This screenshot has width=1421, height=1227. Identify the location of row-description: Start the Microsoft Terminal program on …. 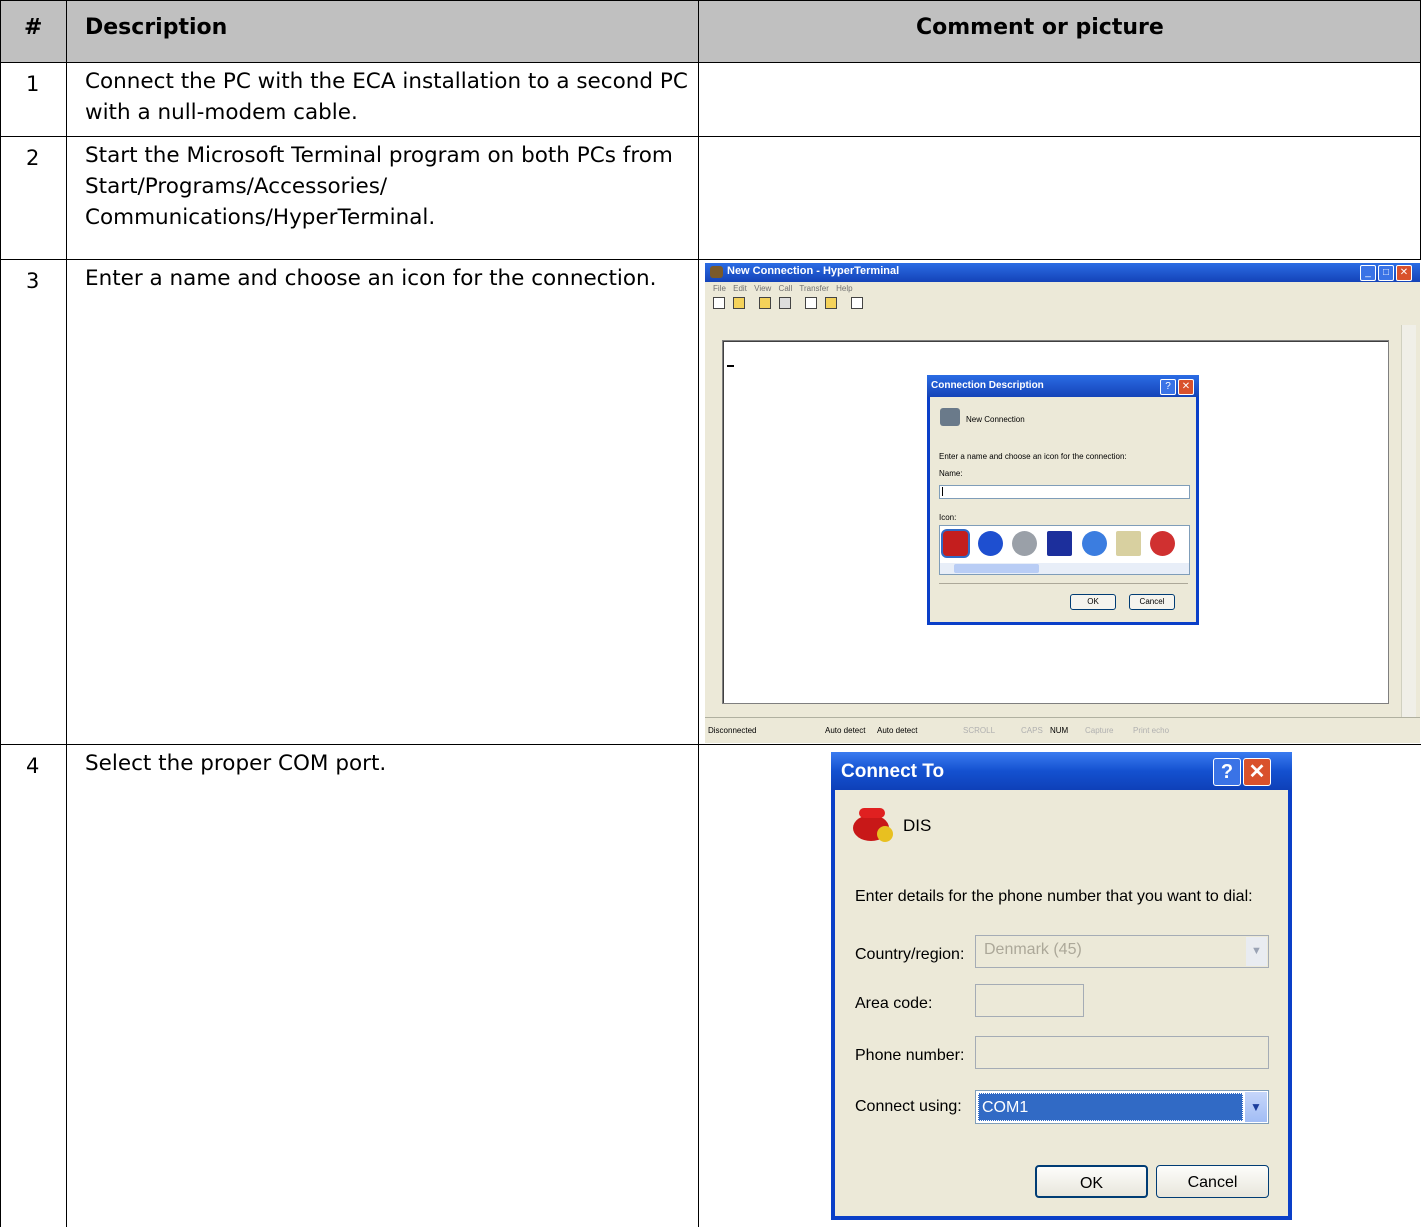
(379, 186).